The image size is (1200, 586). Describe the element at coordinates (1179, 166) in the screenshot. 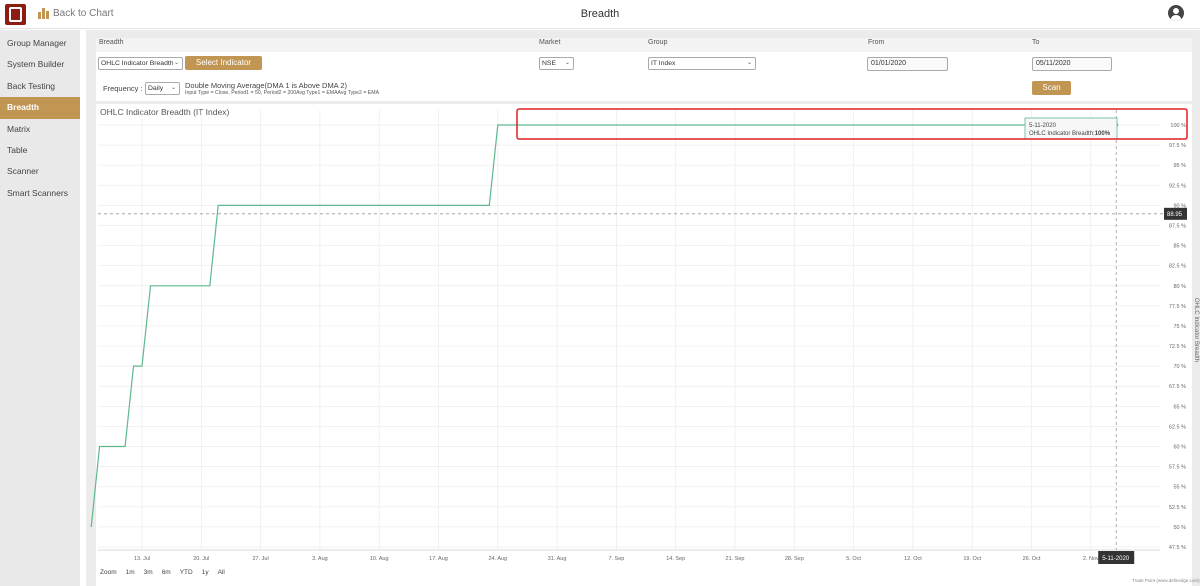

I see `y-tick-label: 95 %` at that location.